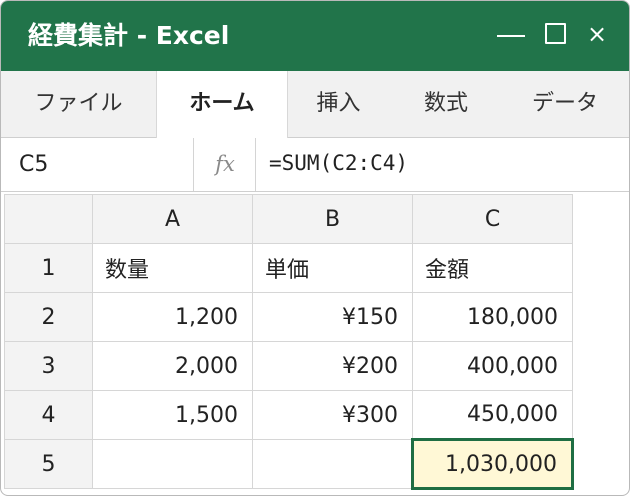  Describe the element at coordinates (338, 104) in the screenshot. I see `tab-insert: 挿入` at that location.